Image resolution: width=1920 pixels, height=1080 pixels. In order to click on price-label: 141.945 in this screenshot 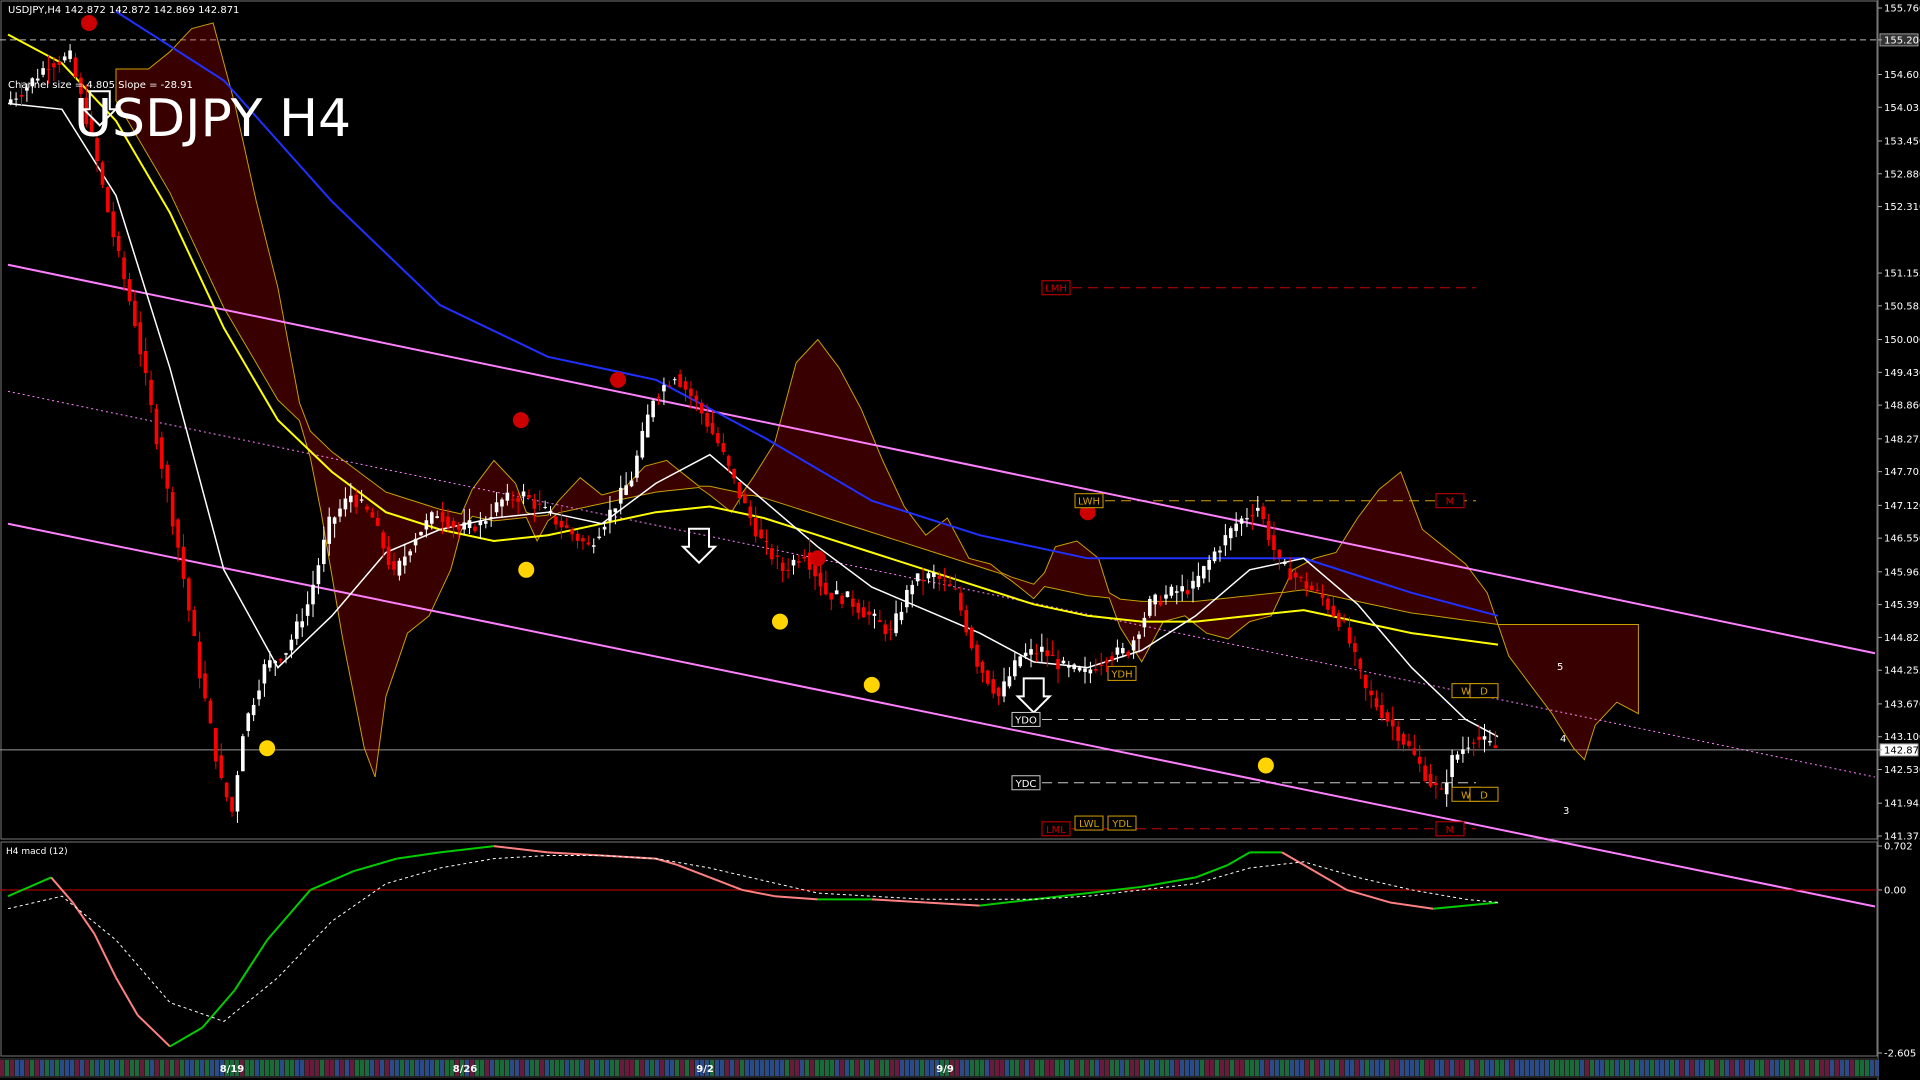, I will do `click(1902, 804)`.